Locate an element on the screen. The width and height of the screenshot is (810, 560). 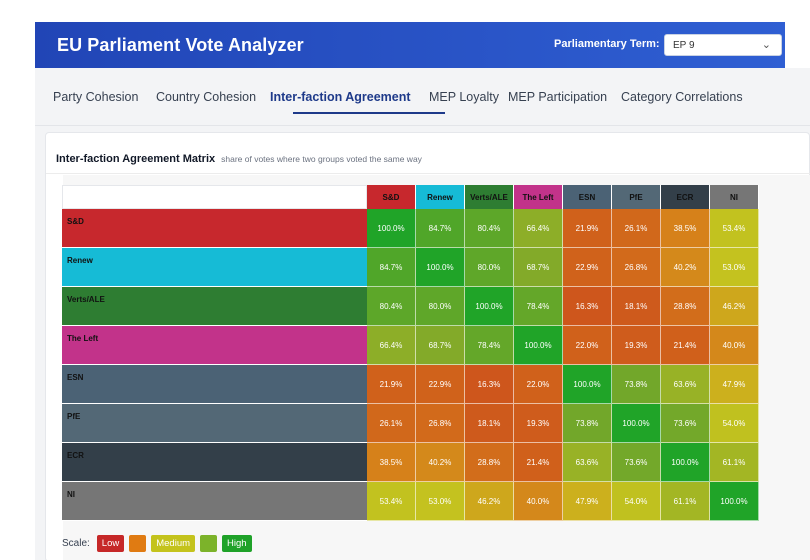
matrix-cell-ecr-verts-ale: 28.8% is located at coordinates (489, 462).